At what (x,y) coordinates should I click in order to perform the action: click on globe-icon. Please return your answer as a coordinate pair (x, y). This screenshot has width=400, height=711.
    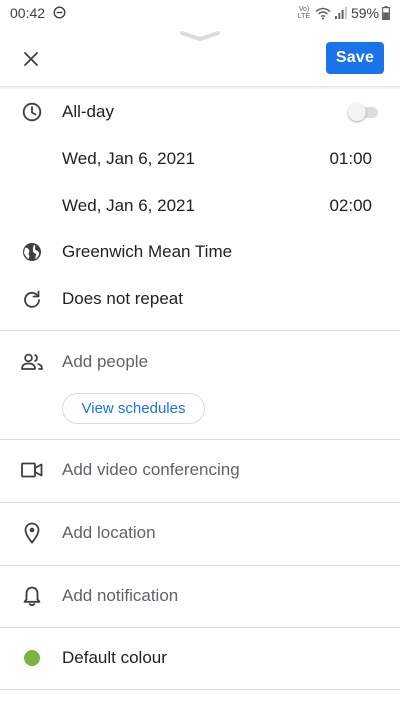
    Looking at the image, I should click on (32, 252).